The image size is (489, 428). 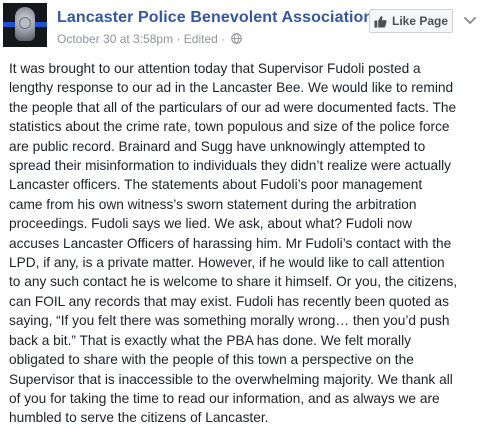 I want to click on like-page-button: Like Page, so click(x=411, y=21).